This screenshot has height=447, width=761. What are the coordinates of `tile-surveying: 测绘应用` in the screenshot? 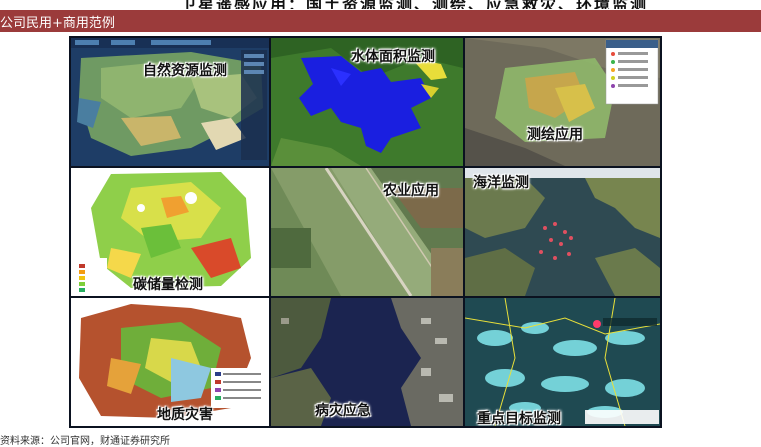 It's located at (562, 102).